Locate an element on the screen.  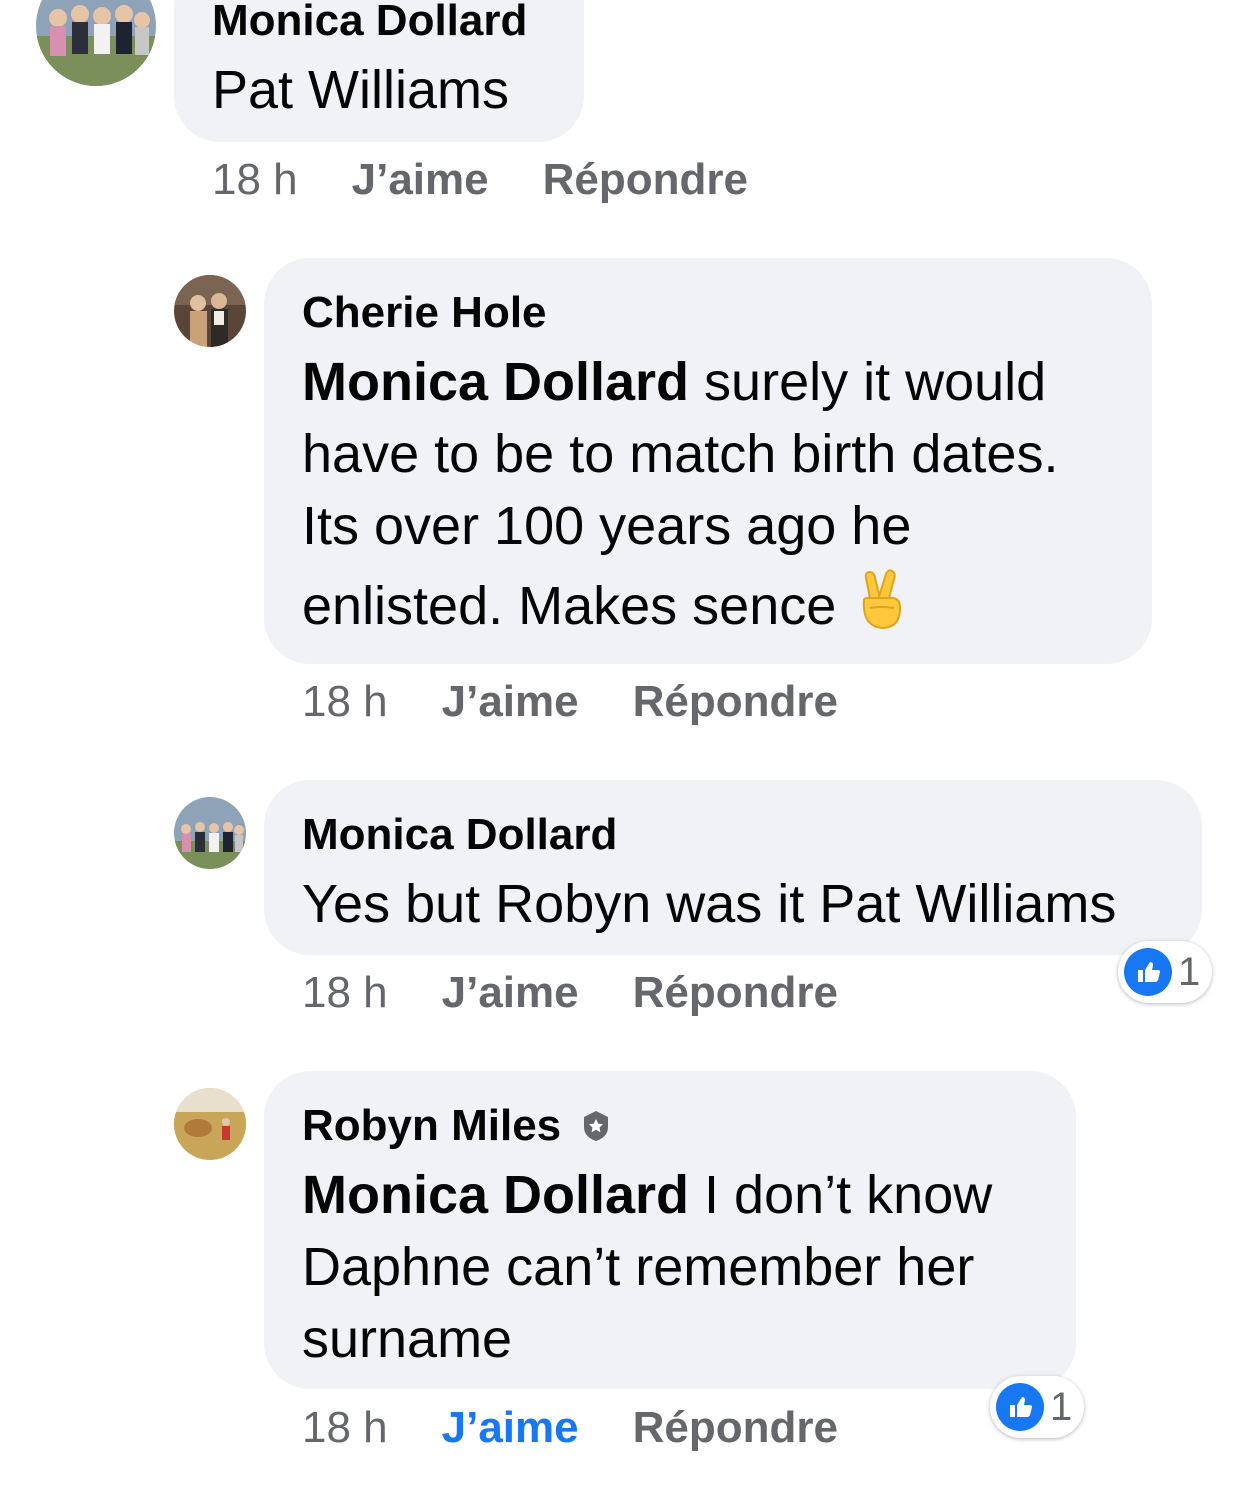
top-fan-badge-icon is located at coordinates (596, 1126).